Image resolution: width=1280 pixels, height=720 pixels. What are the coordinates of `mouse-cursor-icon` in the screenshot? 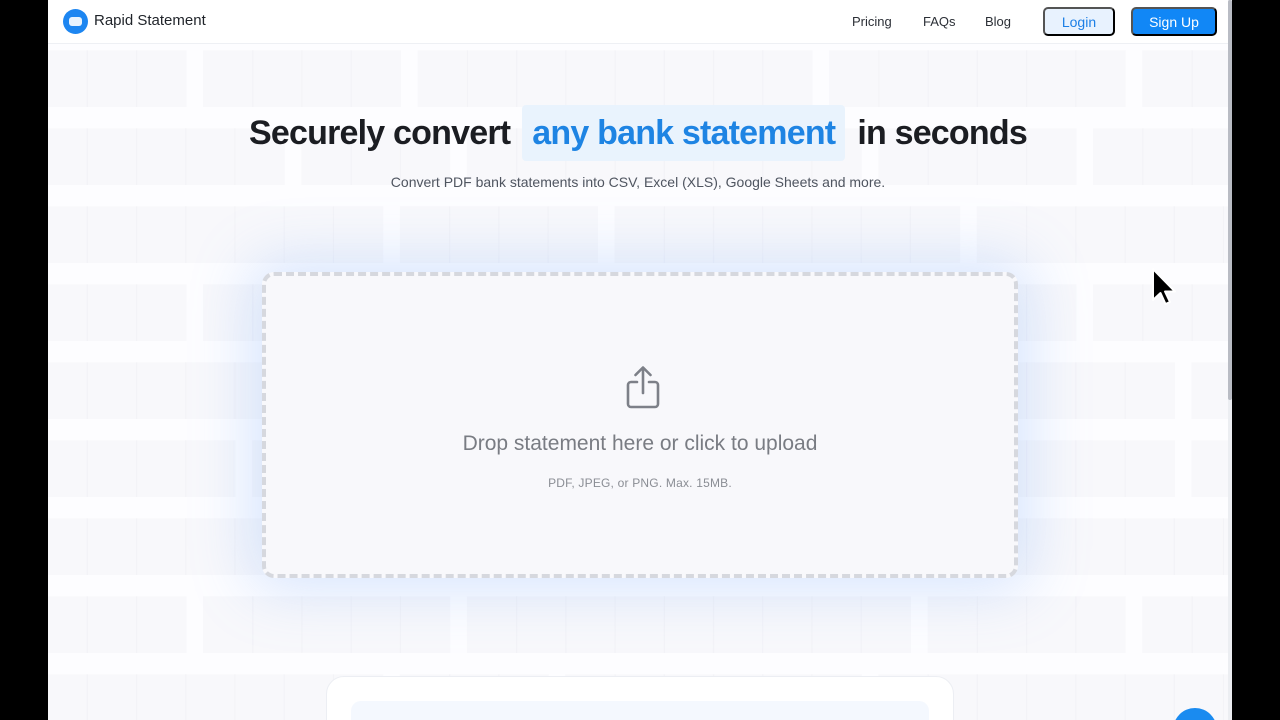 It's located at (1164, 286).